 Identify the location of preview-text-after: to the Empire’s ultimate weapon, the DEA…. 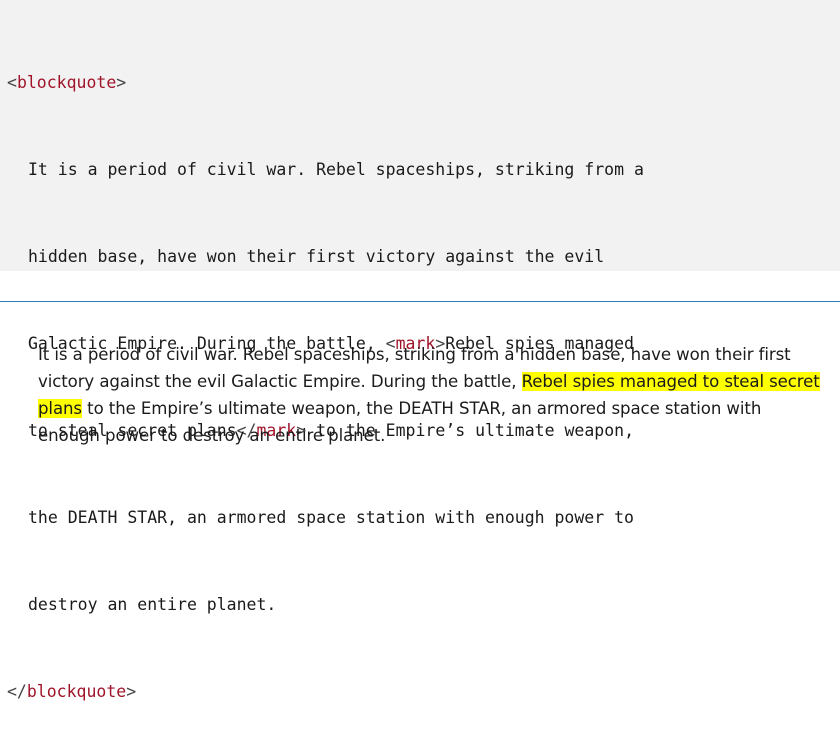
(400, 422).